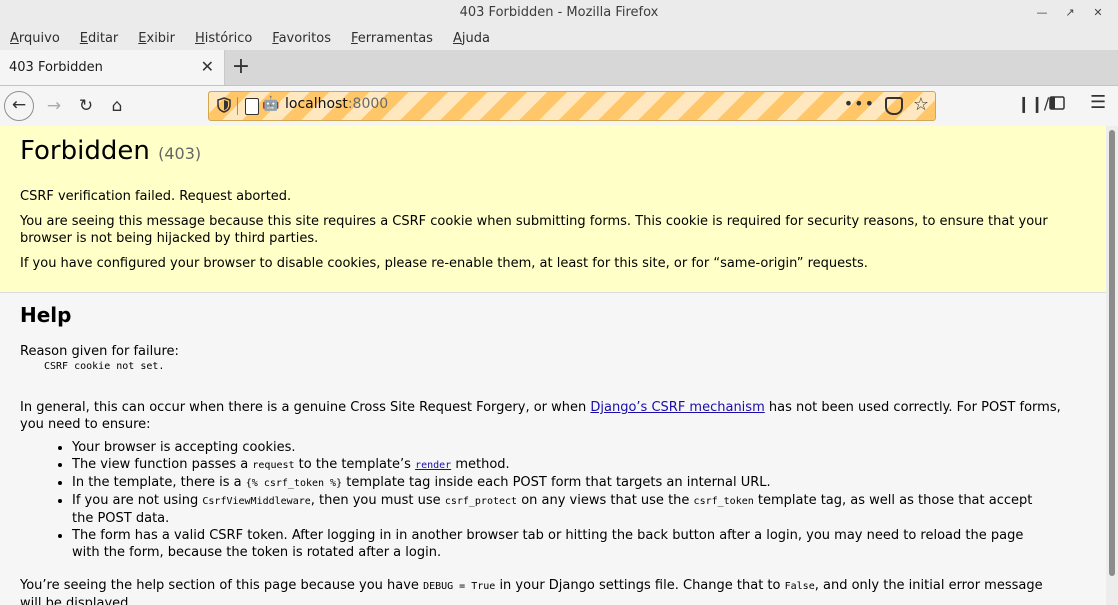  Describe the element at coordinates (377, 500) in the screenshot. I see `b4-text-b: , then you must use` at that location.